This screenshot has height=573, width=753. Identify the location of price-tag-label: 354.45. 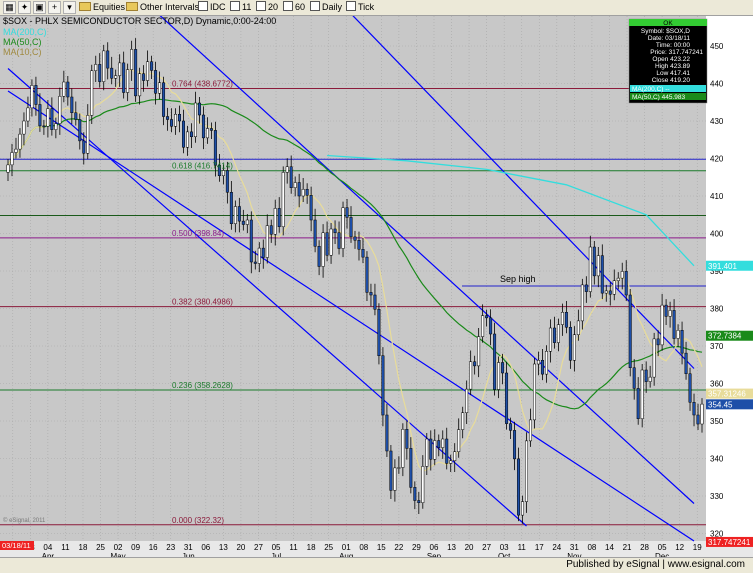
(720, 404).